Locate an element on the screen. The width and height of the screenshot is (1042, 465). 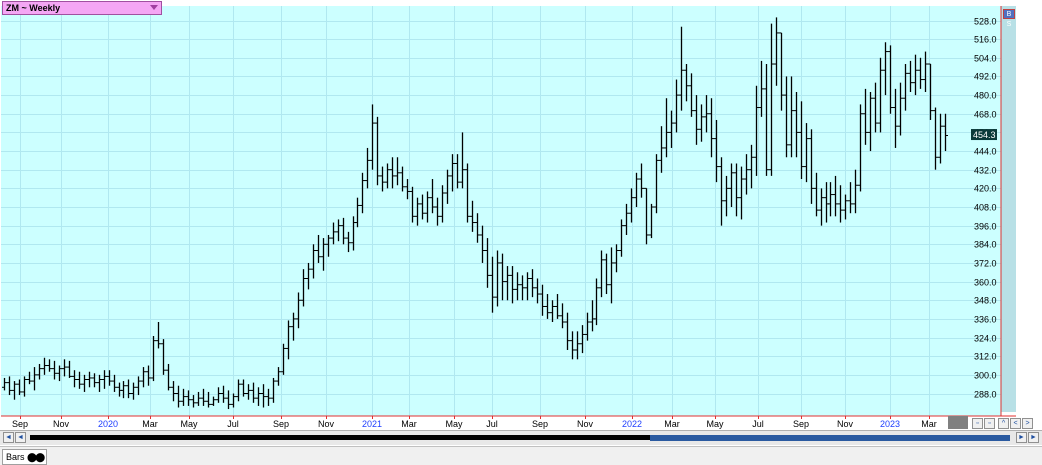
chart-navigation-bar: ◄ ◄ ► ► is located at coordinates (521, 430).